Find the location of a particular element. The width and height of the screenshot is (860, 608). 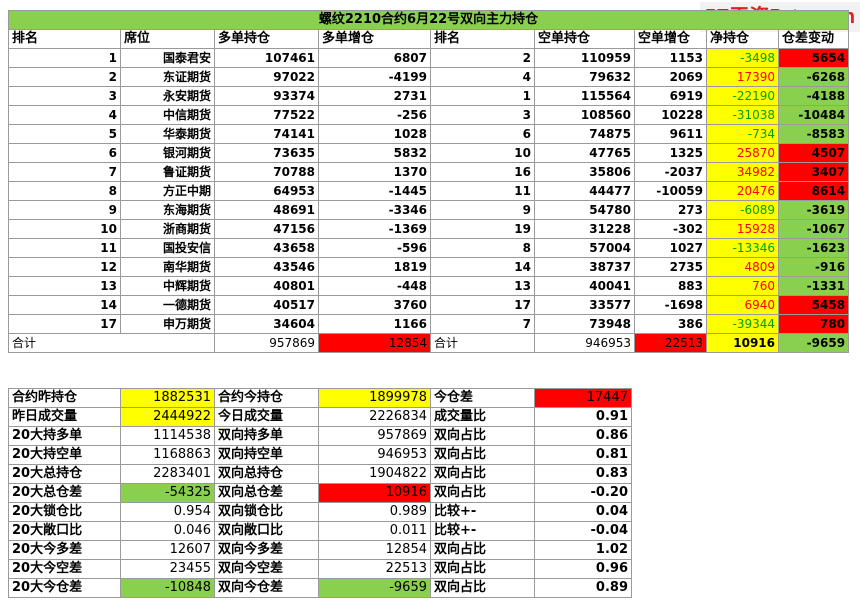

stat-value-bidirectional: 22513 is located at coordinates (374, 569).